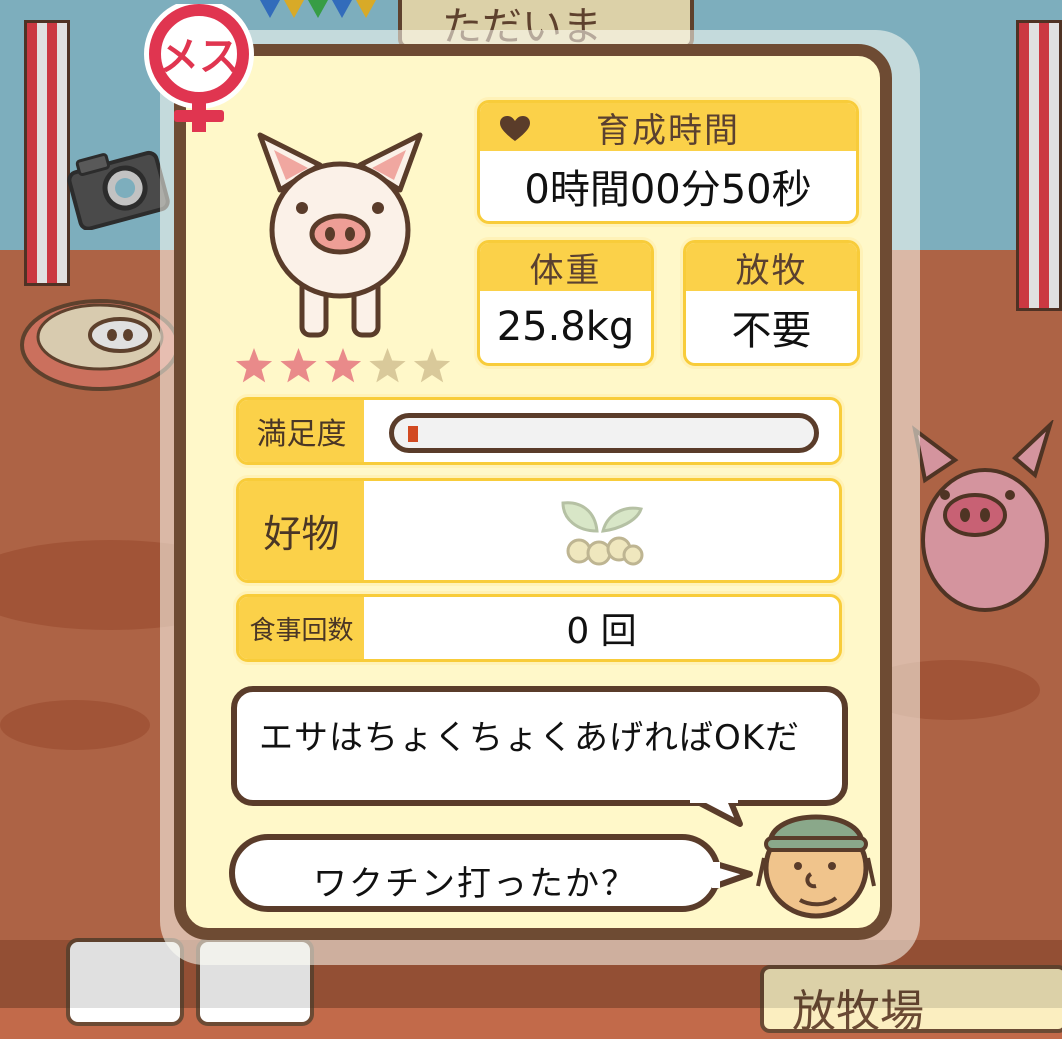  What do you see at coordinates (771, 303) in the screenshot?
I see `grazing-box: 放牧 不要` at bounding box center [771, 303].